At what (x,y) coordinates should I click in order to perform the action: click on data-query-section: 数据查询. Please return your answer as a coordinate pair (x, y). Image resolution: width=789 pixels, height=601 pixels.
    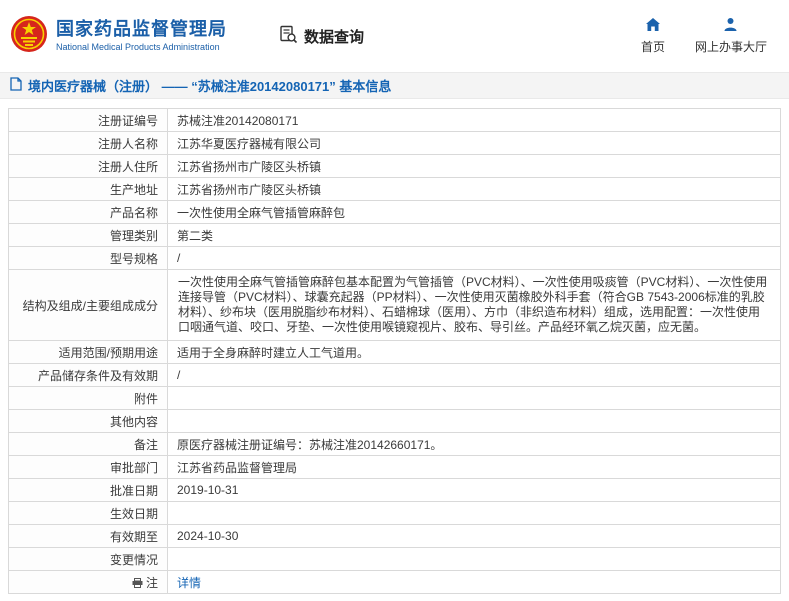
    Looking at the image, I should click on (321, 36).